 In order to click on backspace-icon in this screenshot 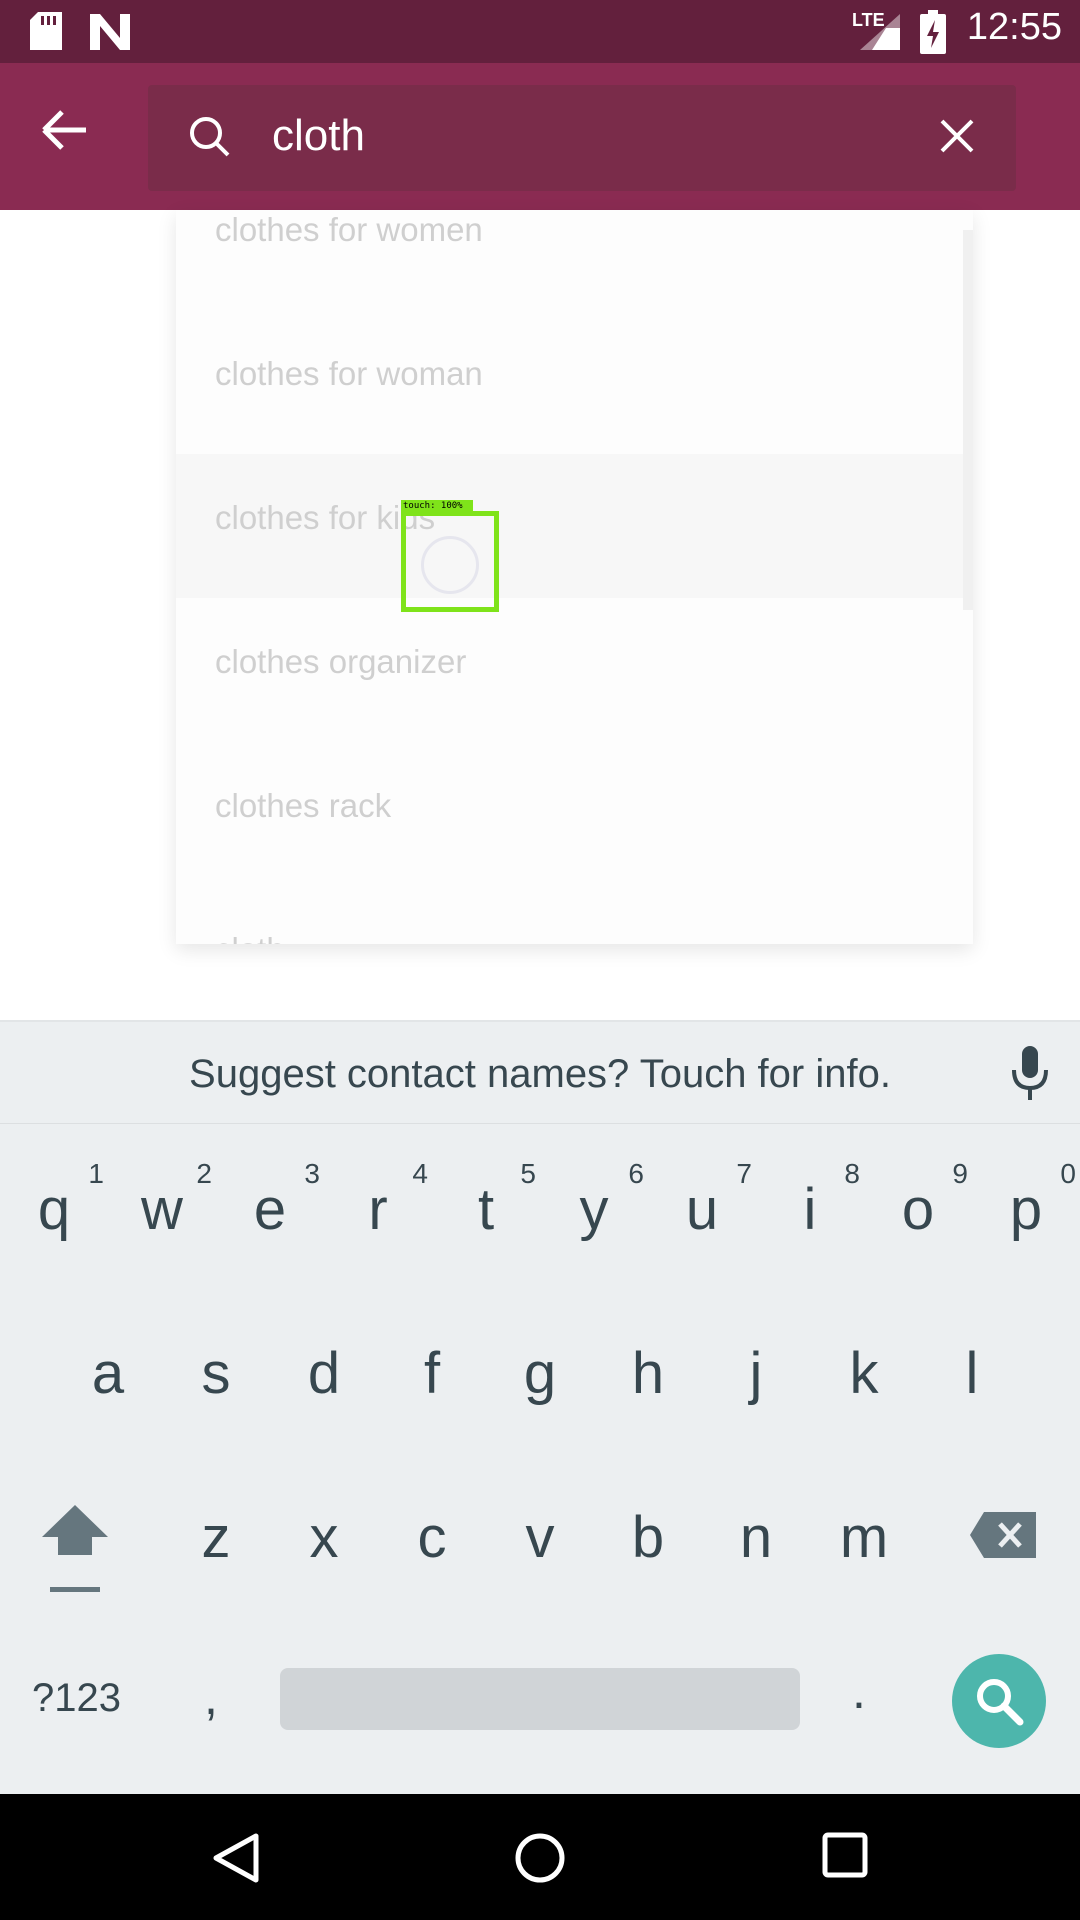, I will do `click(1003, 1535)`.